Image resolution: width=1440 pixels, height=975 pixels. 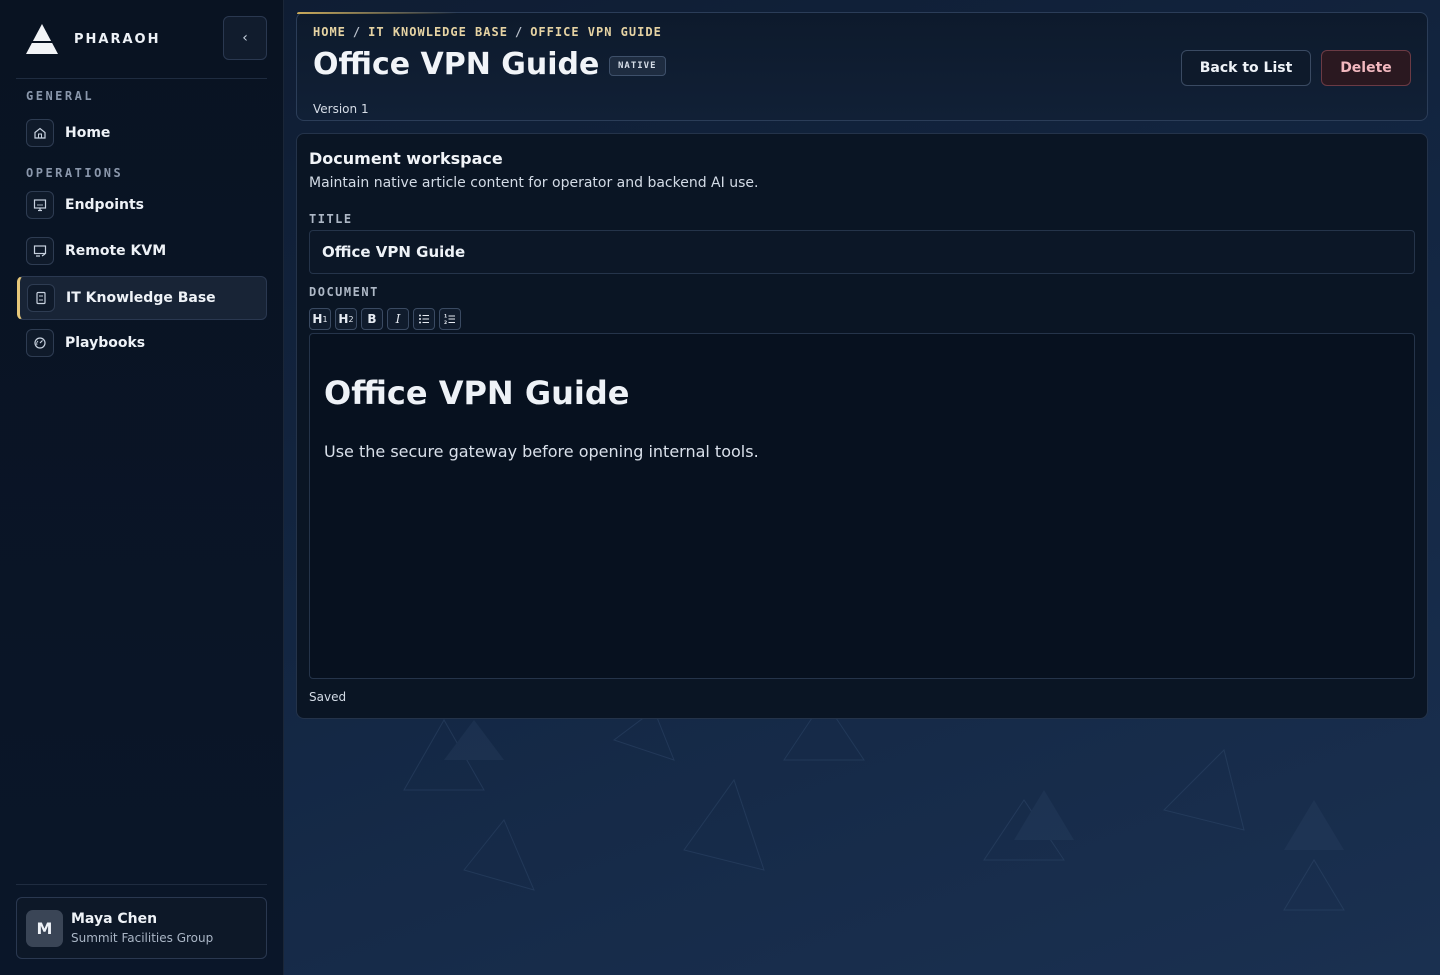 What do you see at coordinates (41, 298) in the screenshot?
I see `book-icon` at bounding box center [41, 298].